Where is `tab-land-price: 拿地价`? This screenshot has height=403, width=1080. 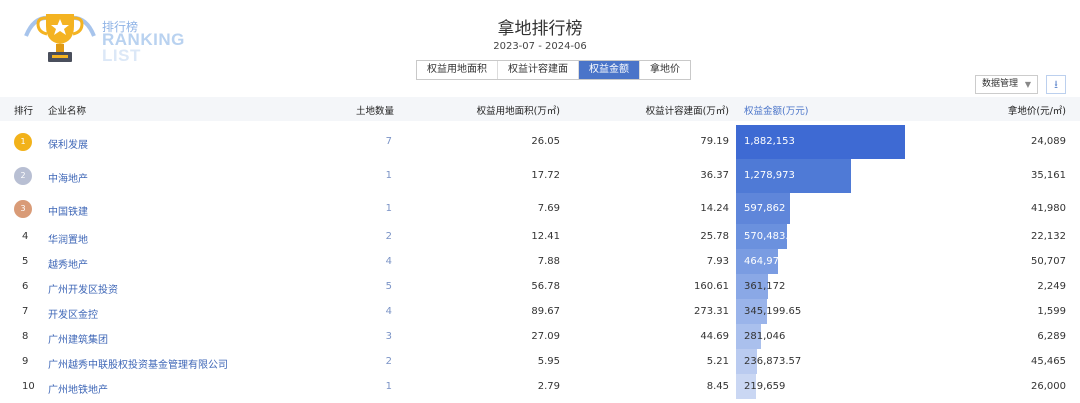
tab-land-price: 拿地价 is located at coordinates (665, 70).